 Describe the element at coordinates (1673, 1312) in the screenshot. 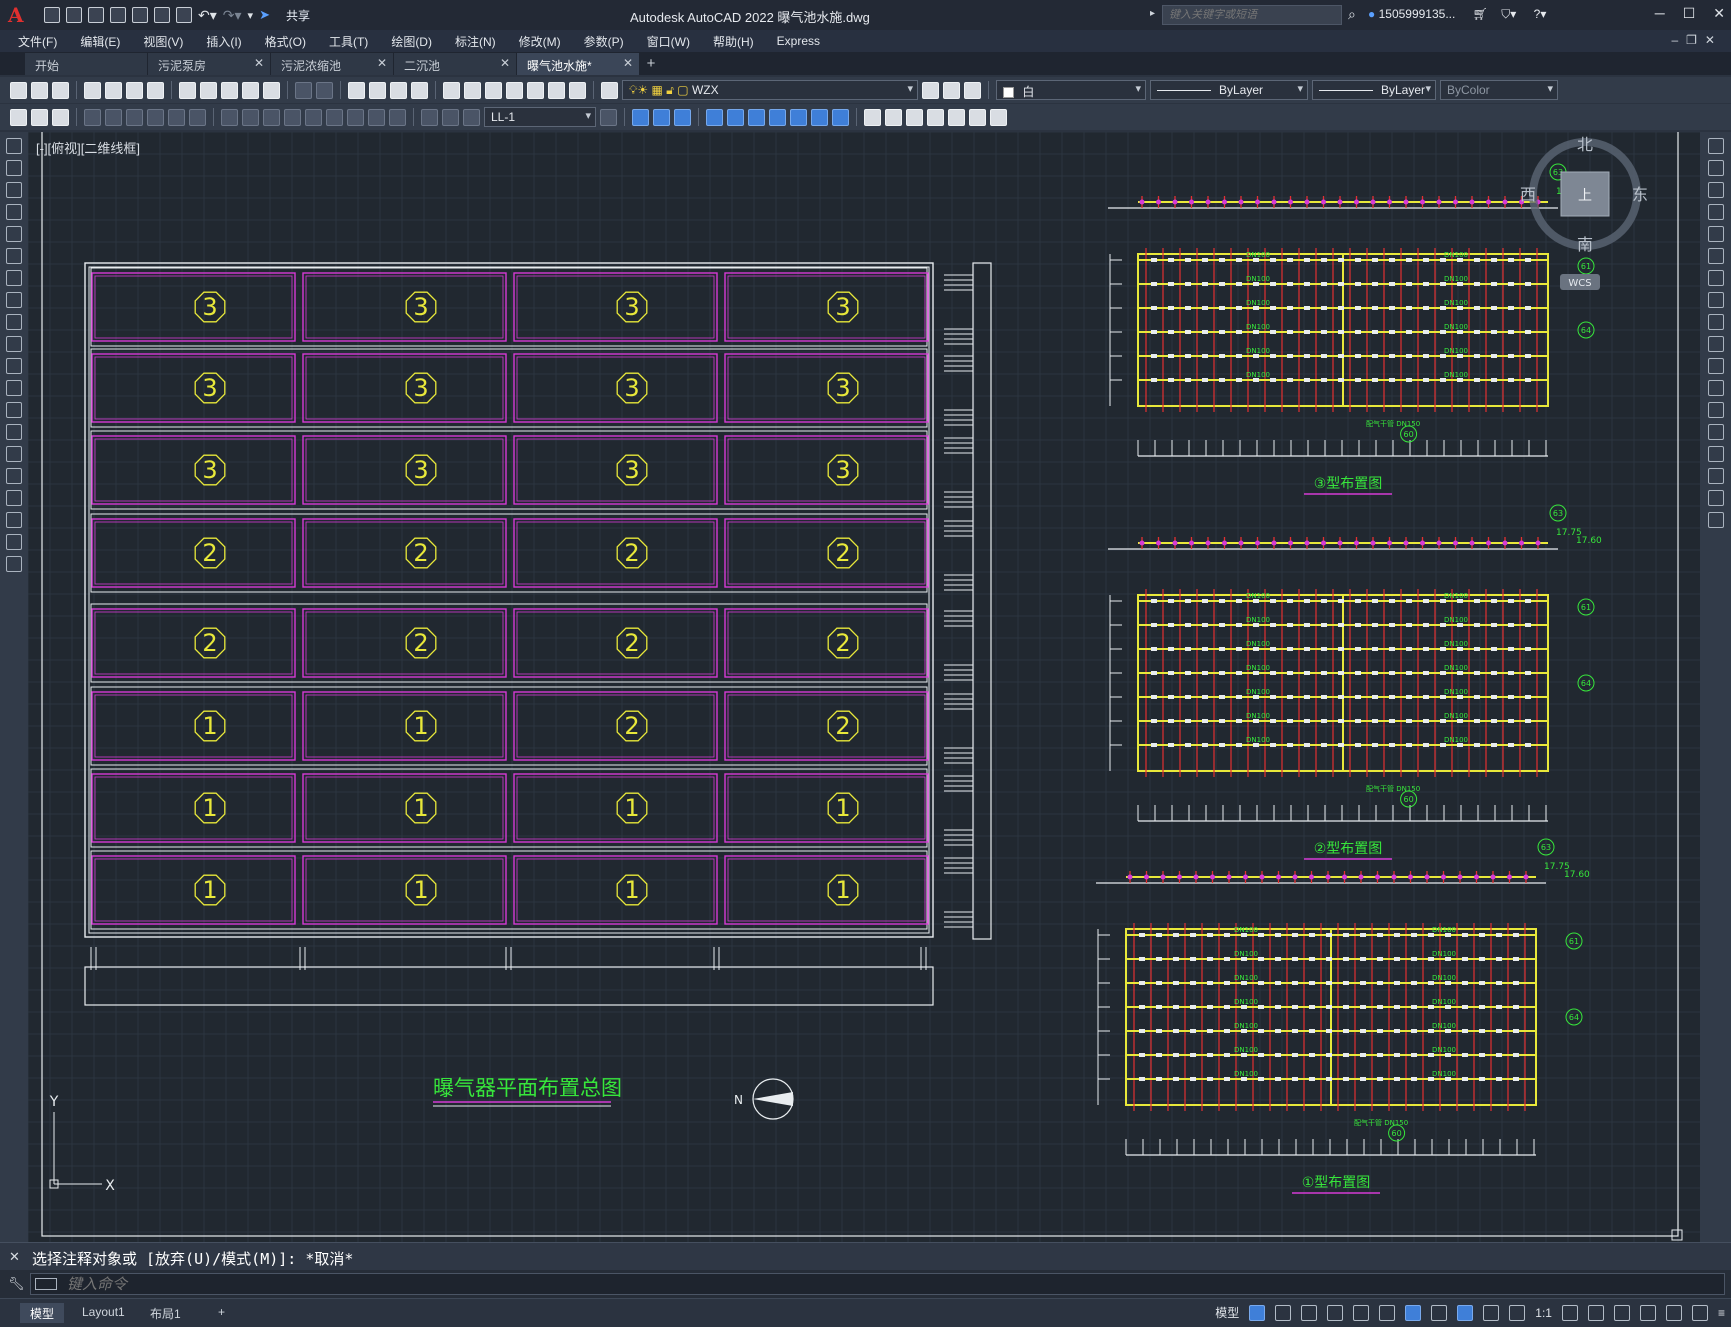

I see `isolate-objects-icon` at that location.